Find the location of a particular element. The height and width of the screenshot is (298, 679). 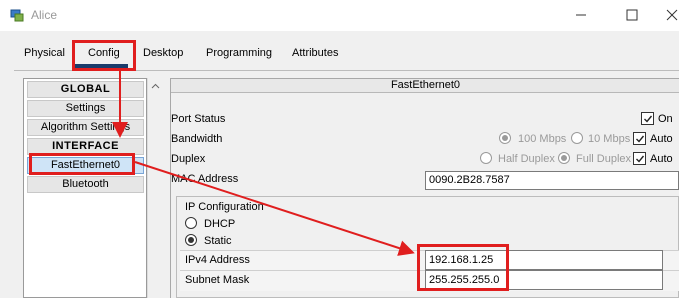

static-label: Static is located at coordinates (218, 241).